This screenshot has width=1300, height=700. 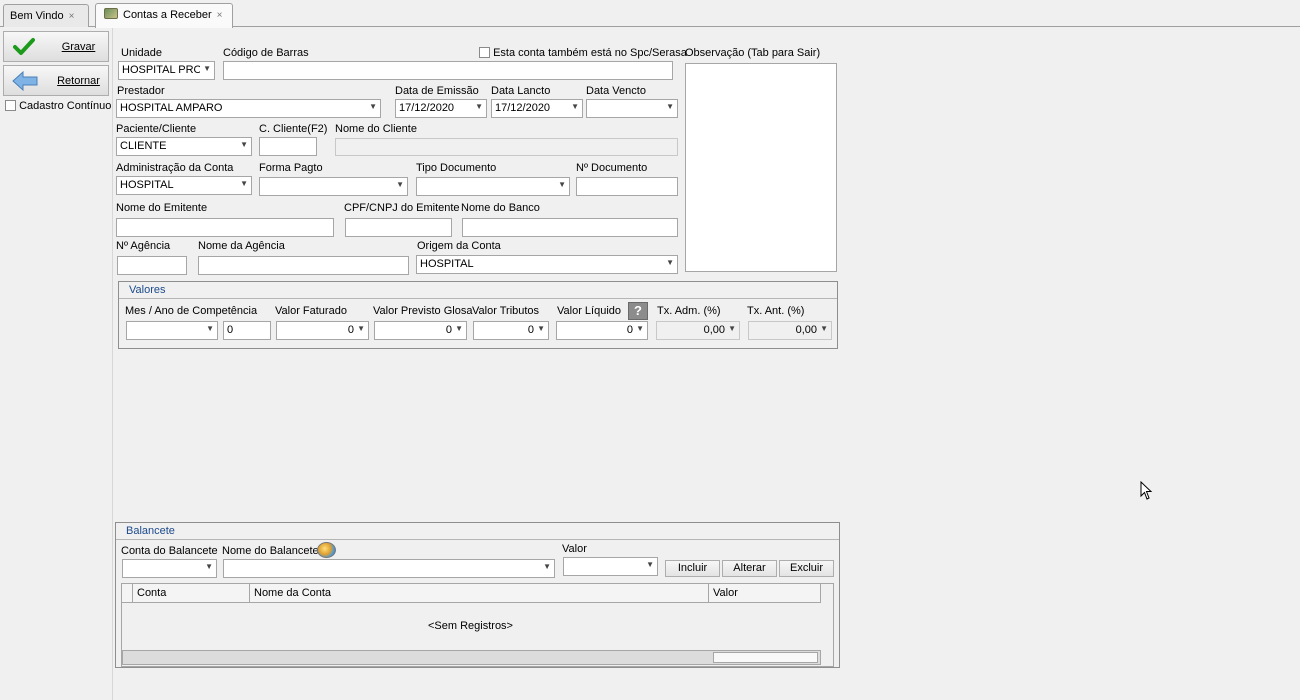 I want to click on observacao-label: Observação (Tab para Sair), so click(x=753, y=53).